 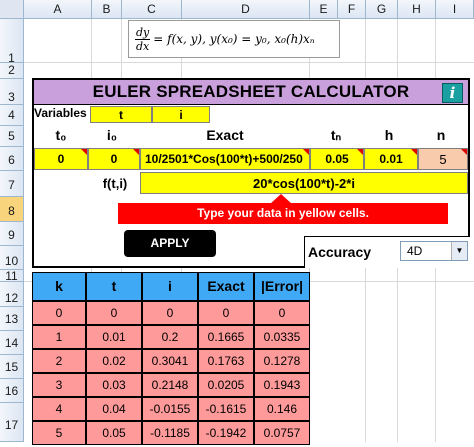 I want to click on table-cell: 0.01, so click(x=114, y=337).